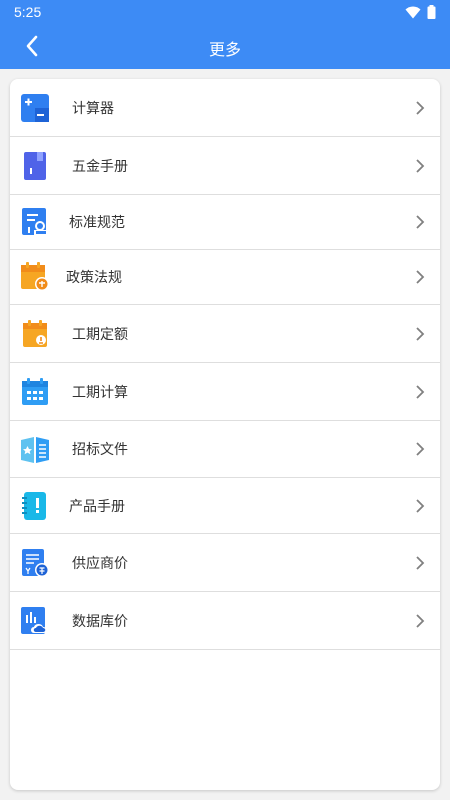 This screenshot has height=800, width=450. I want to click on menu-item-calculator: 计算器, so click(225, 108).